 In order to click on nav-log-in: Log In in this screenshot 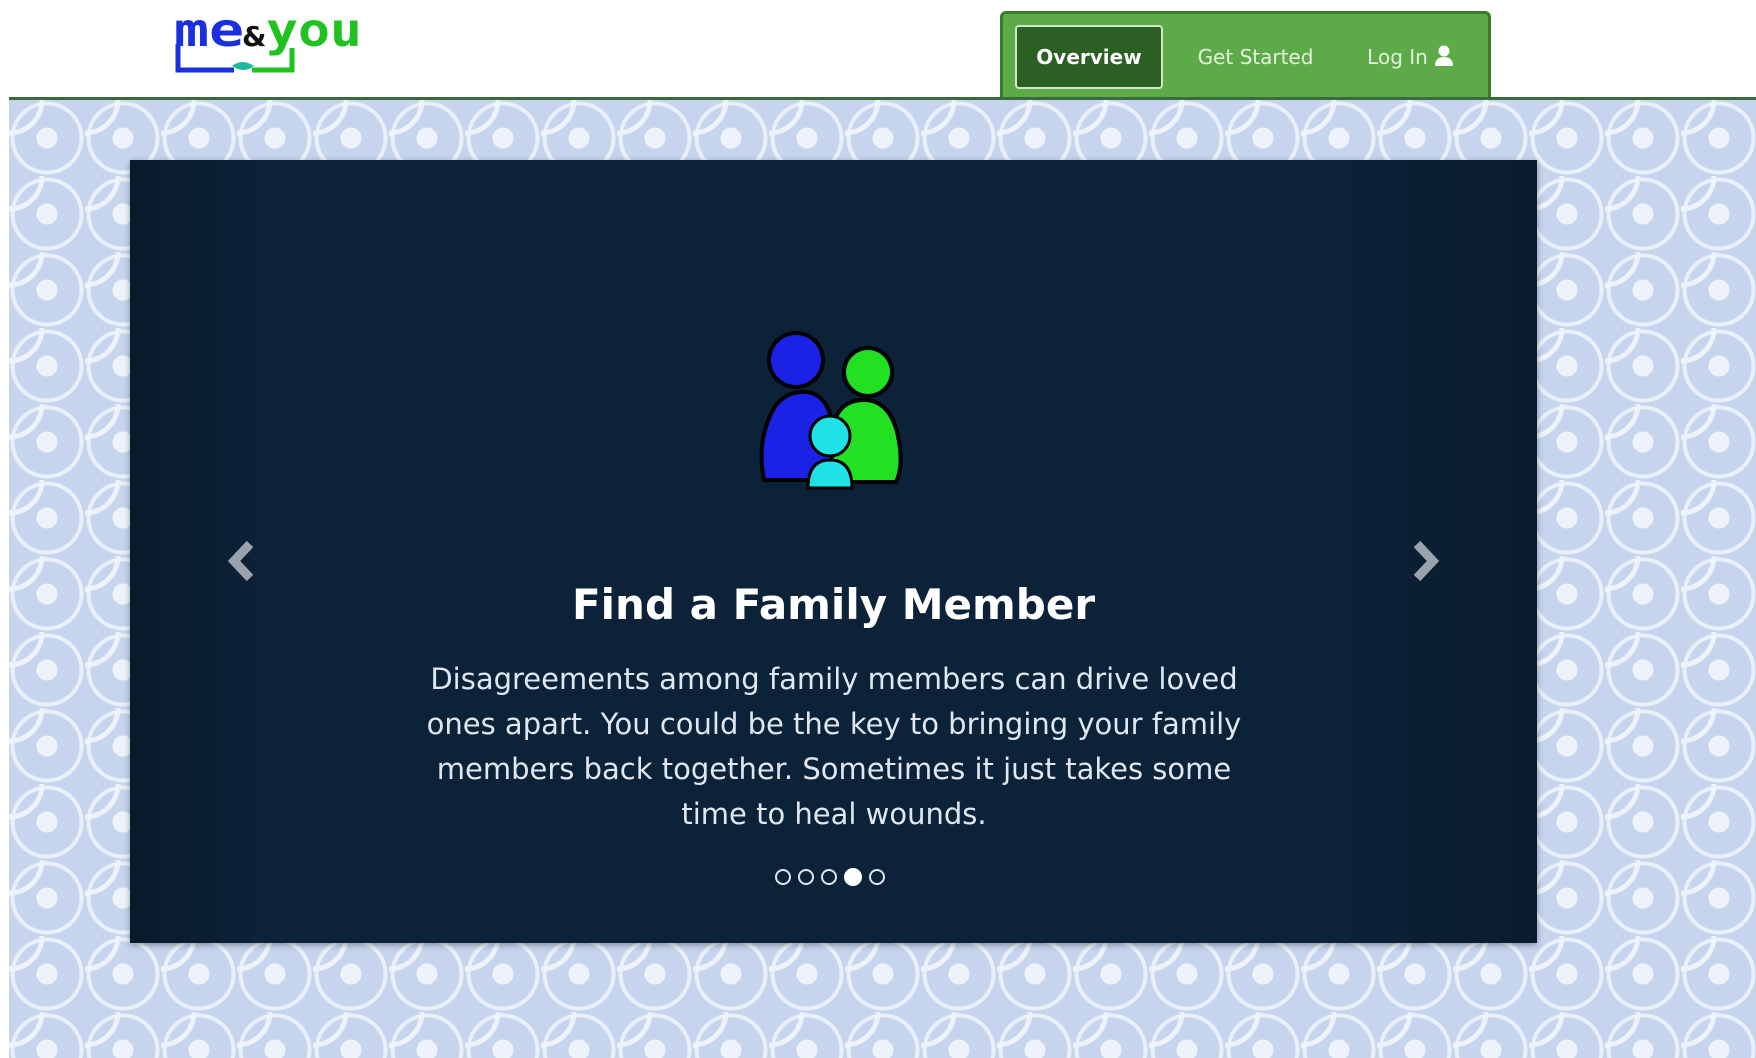, I will do `click(1410, 57)`.